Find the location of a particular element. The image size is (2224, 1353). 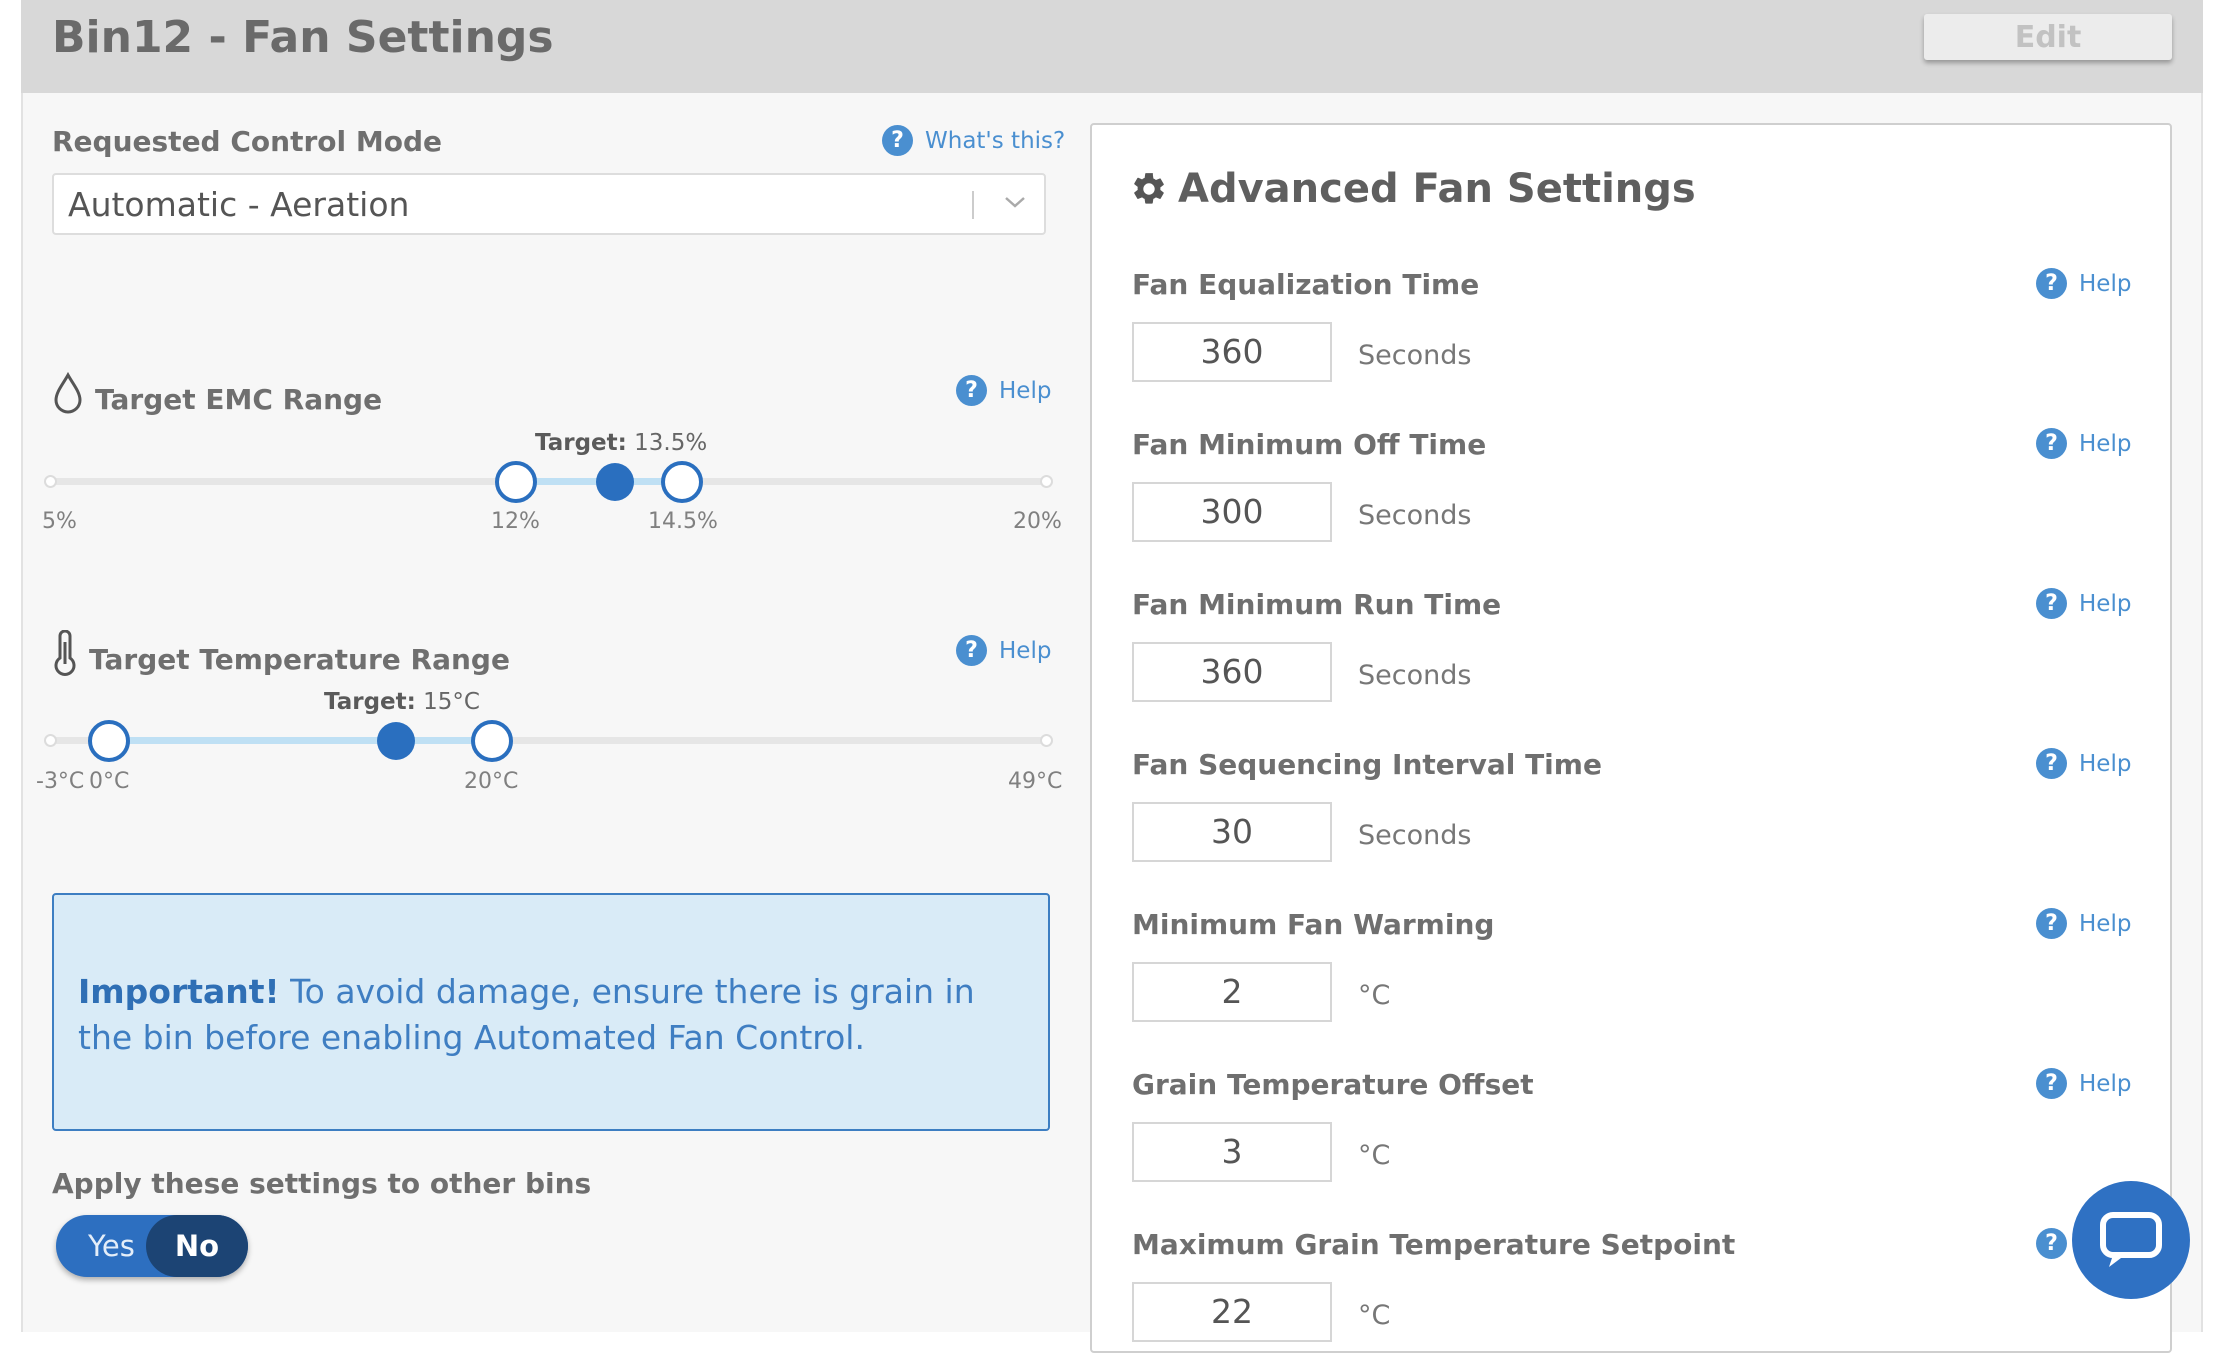

setting-label: Fan Sequencing Interval Time is located at coordinates (1367, 764).